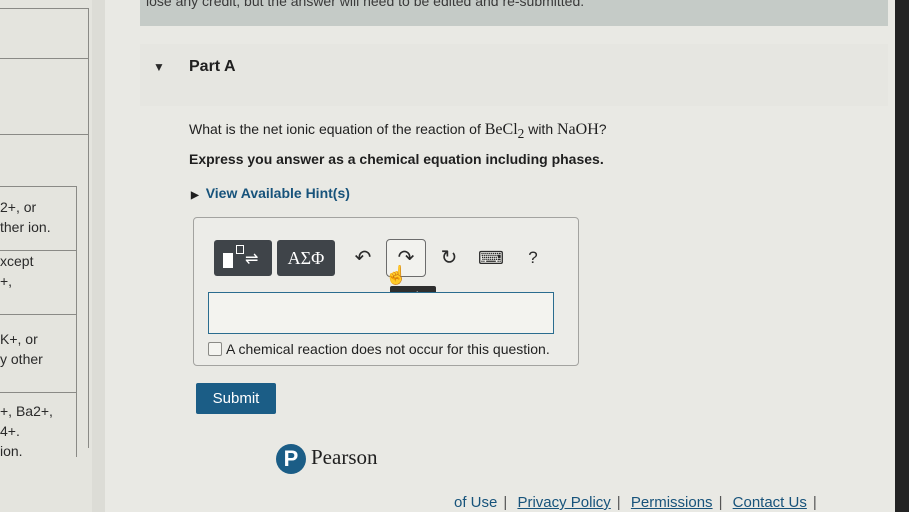 The image size is (909, 512). What do you see at coordinates (228, 260) in the screenshot?
I see `template-block-icon` at bounding box center [228, 260].